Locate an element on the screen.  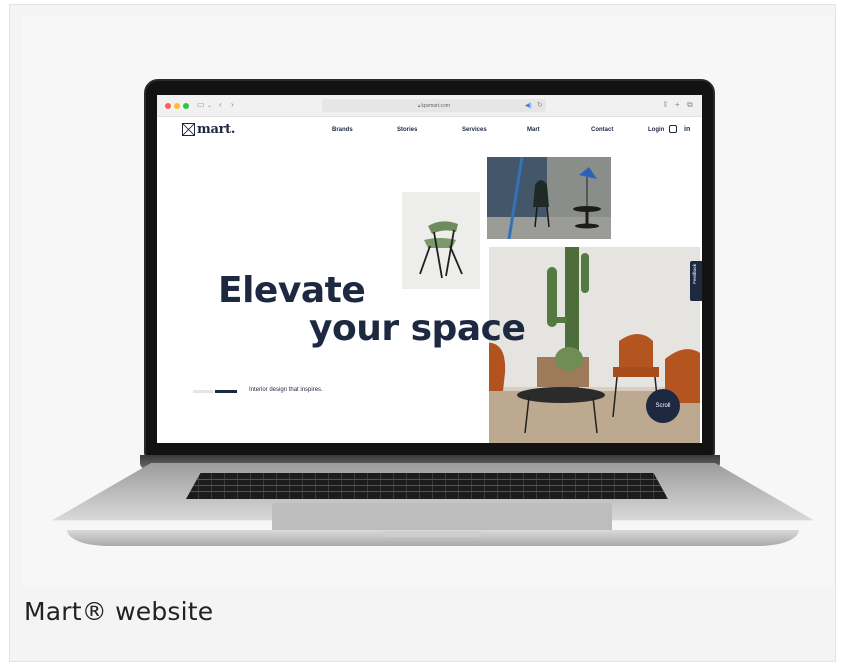
laptop-notch is located at coordinates (432, 534).